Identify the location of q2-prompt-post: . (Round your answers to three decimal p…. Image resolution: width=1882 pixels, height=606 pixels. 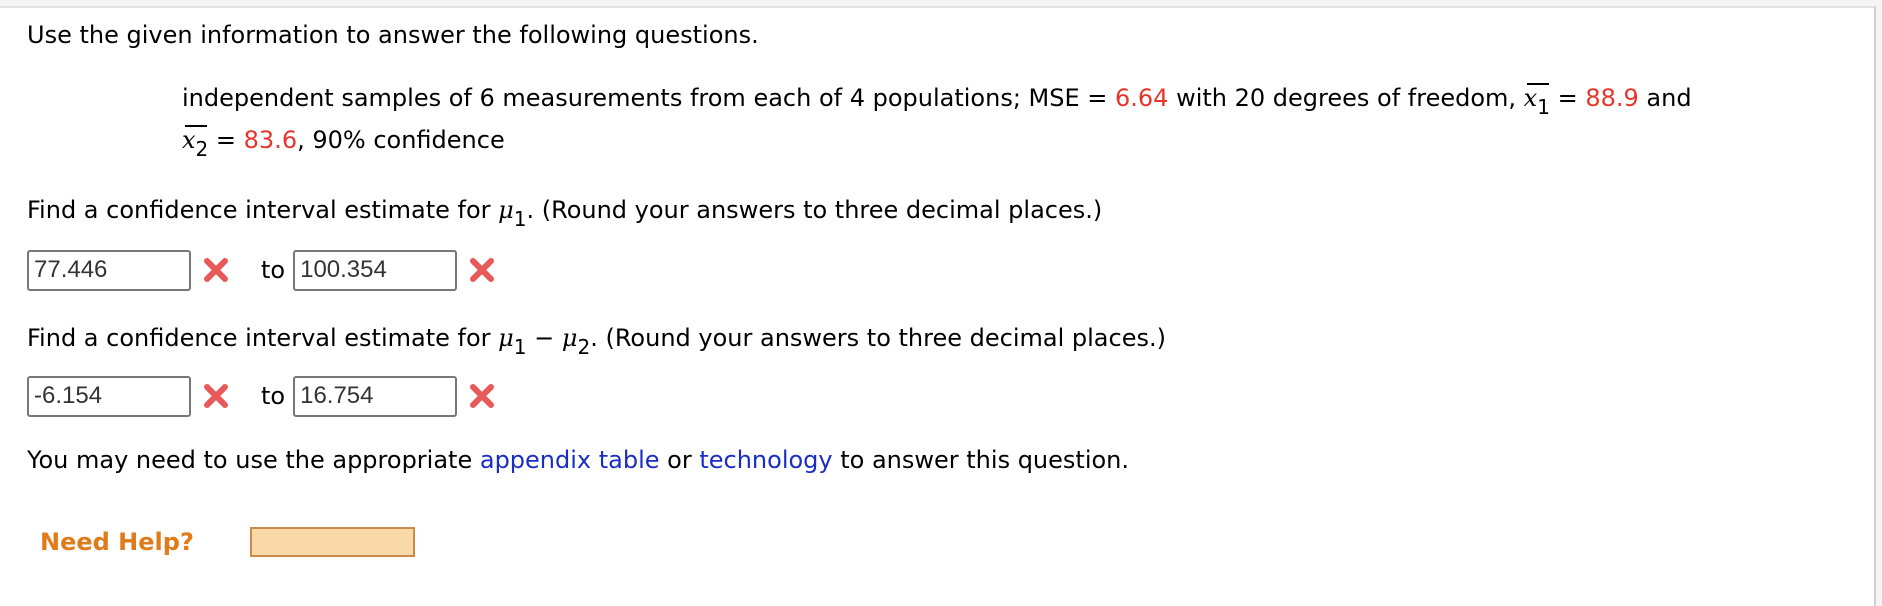
(878, 338).